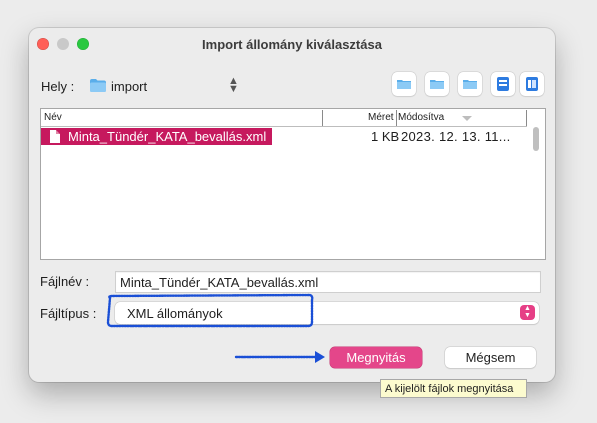  What do you see at coordinates (210, 310) in the screenshot?
I see `highlight-box-annotation` at bounding box center [210, 310].